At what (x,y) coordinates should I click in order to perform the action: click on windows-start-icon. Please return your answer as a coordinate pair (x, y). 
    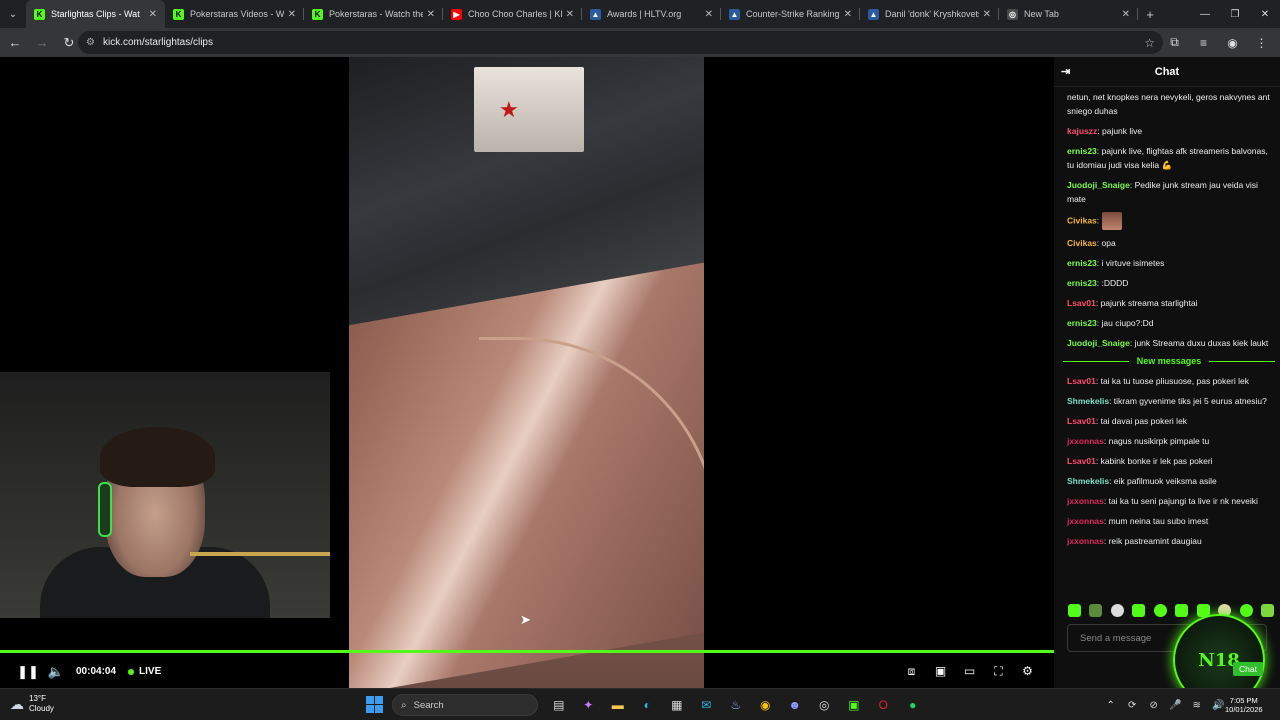
    Looking at the image, I should click on (374, 704).